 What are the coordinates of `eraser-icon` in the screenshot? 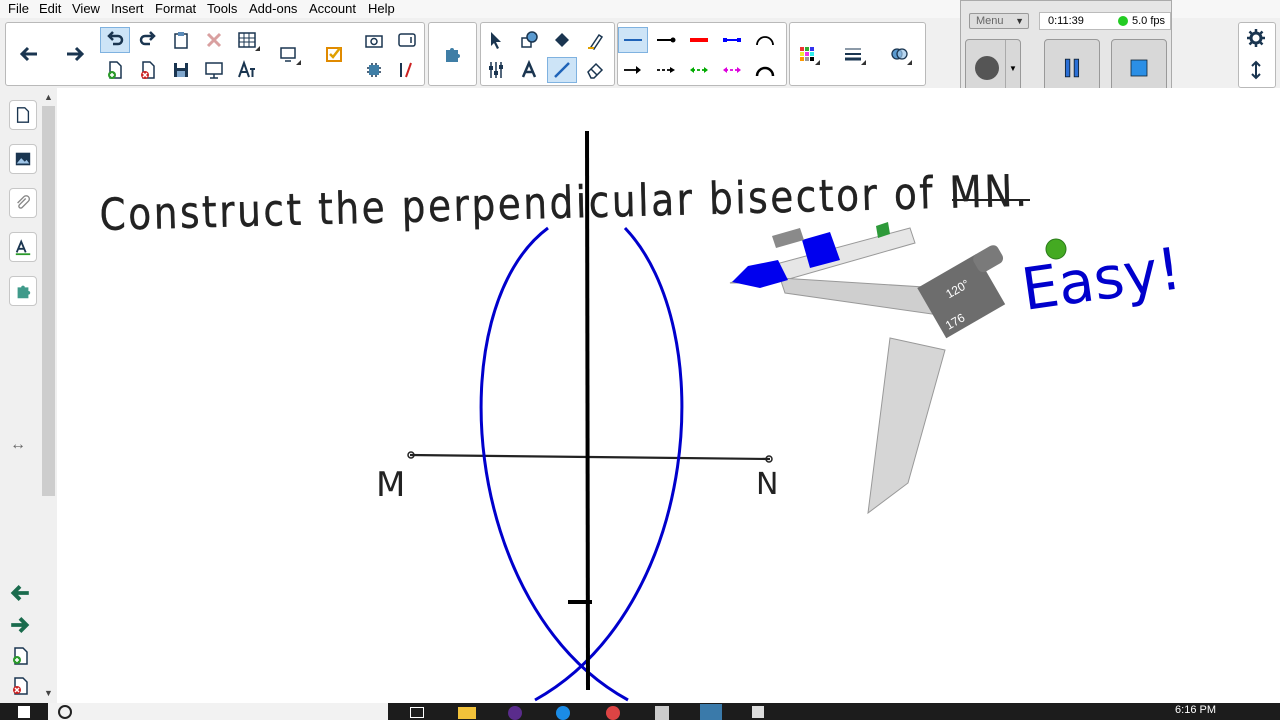 It's located at (595, 70).